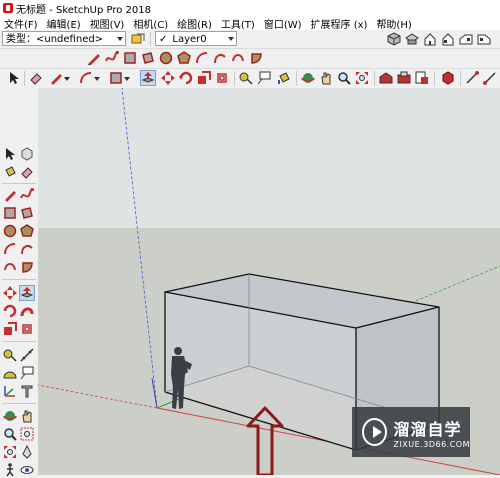  What do you see at coordinates (27, 470) in the screenshot?
I see `look-around-icon` at bounding box center [27, 470].